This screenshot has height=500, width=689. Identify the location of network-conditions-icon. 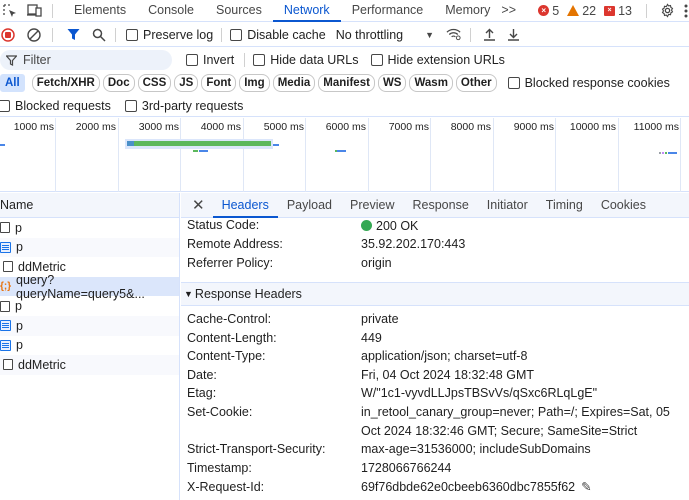
(454, 35).